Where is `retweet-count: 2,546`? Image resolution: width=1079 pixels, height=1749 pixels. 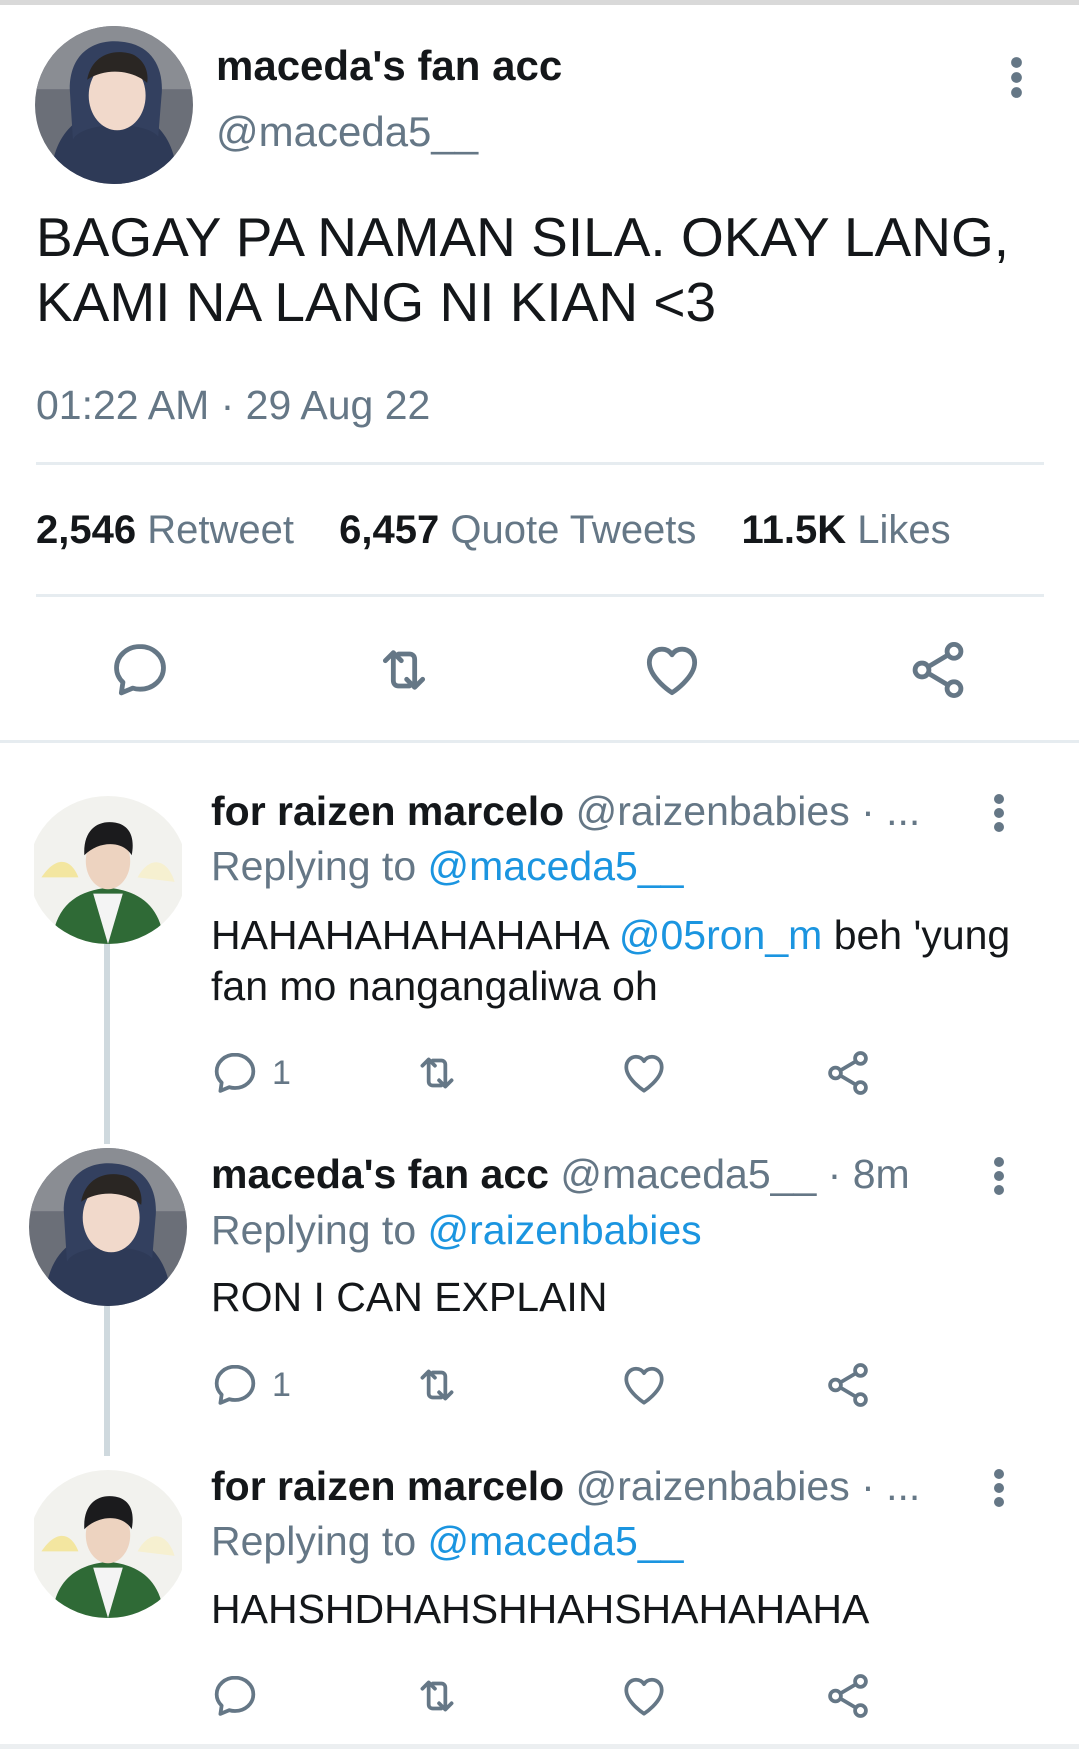
retweet-count: 2,546 is located at coordinates (86, 530).